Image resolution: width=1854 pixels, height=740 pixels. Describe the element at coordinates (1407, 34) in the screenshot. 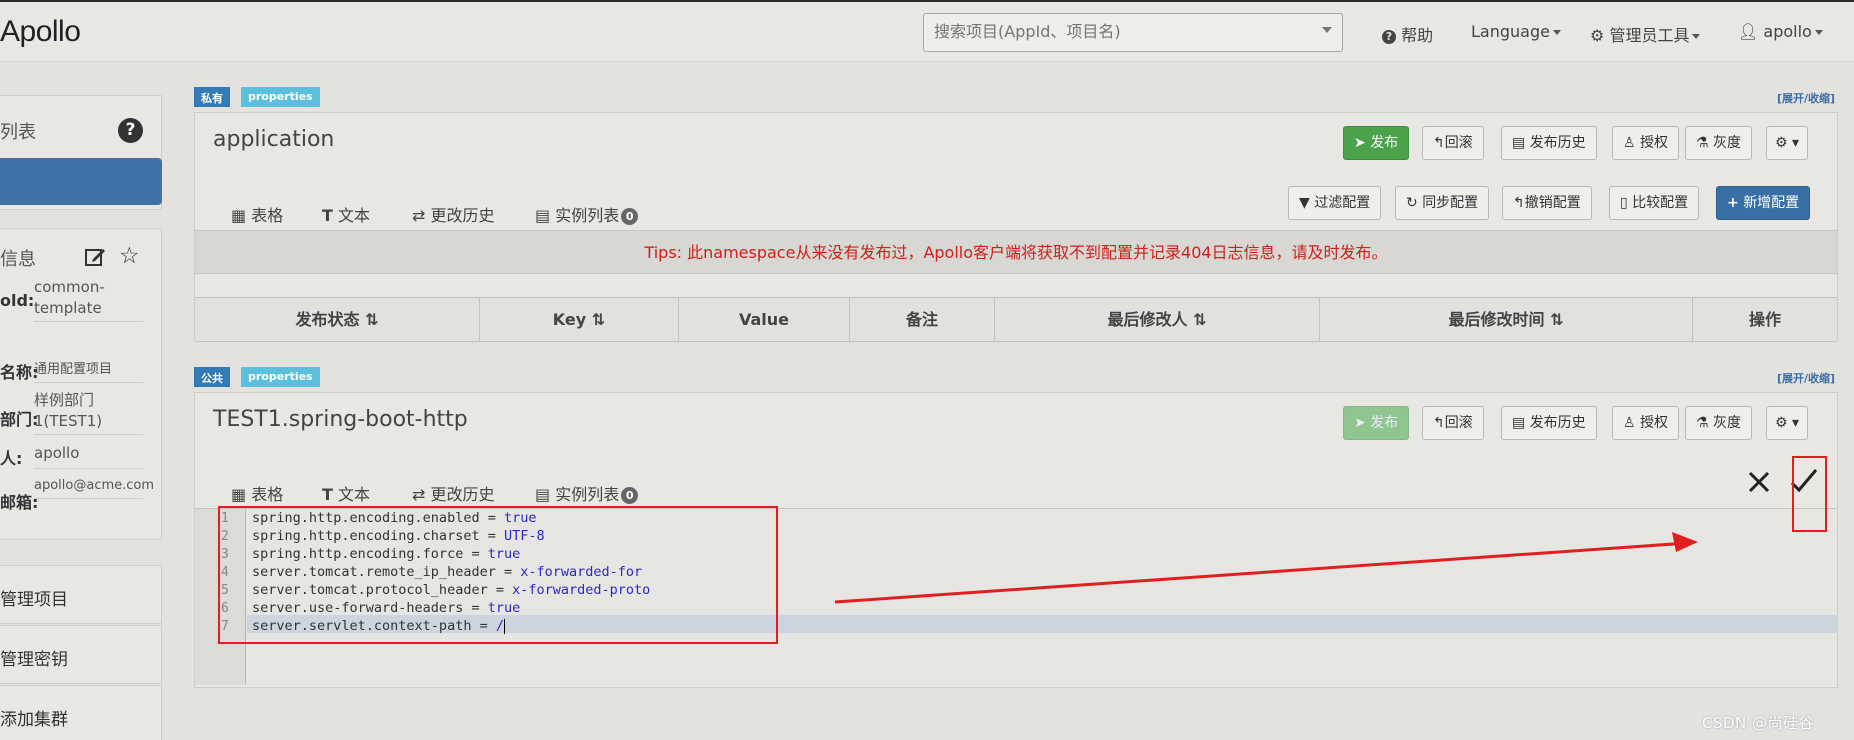

I see `help-link: ? 帮助` at that location.